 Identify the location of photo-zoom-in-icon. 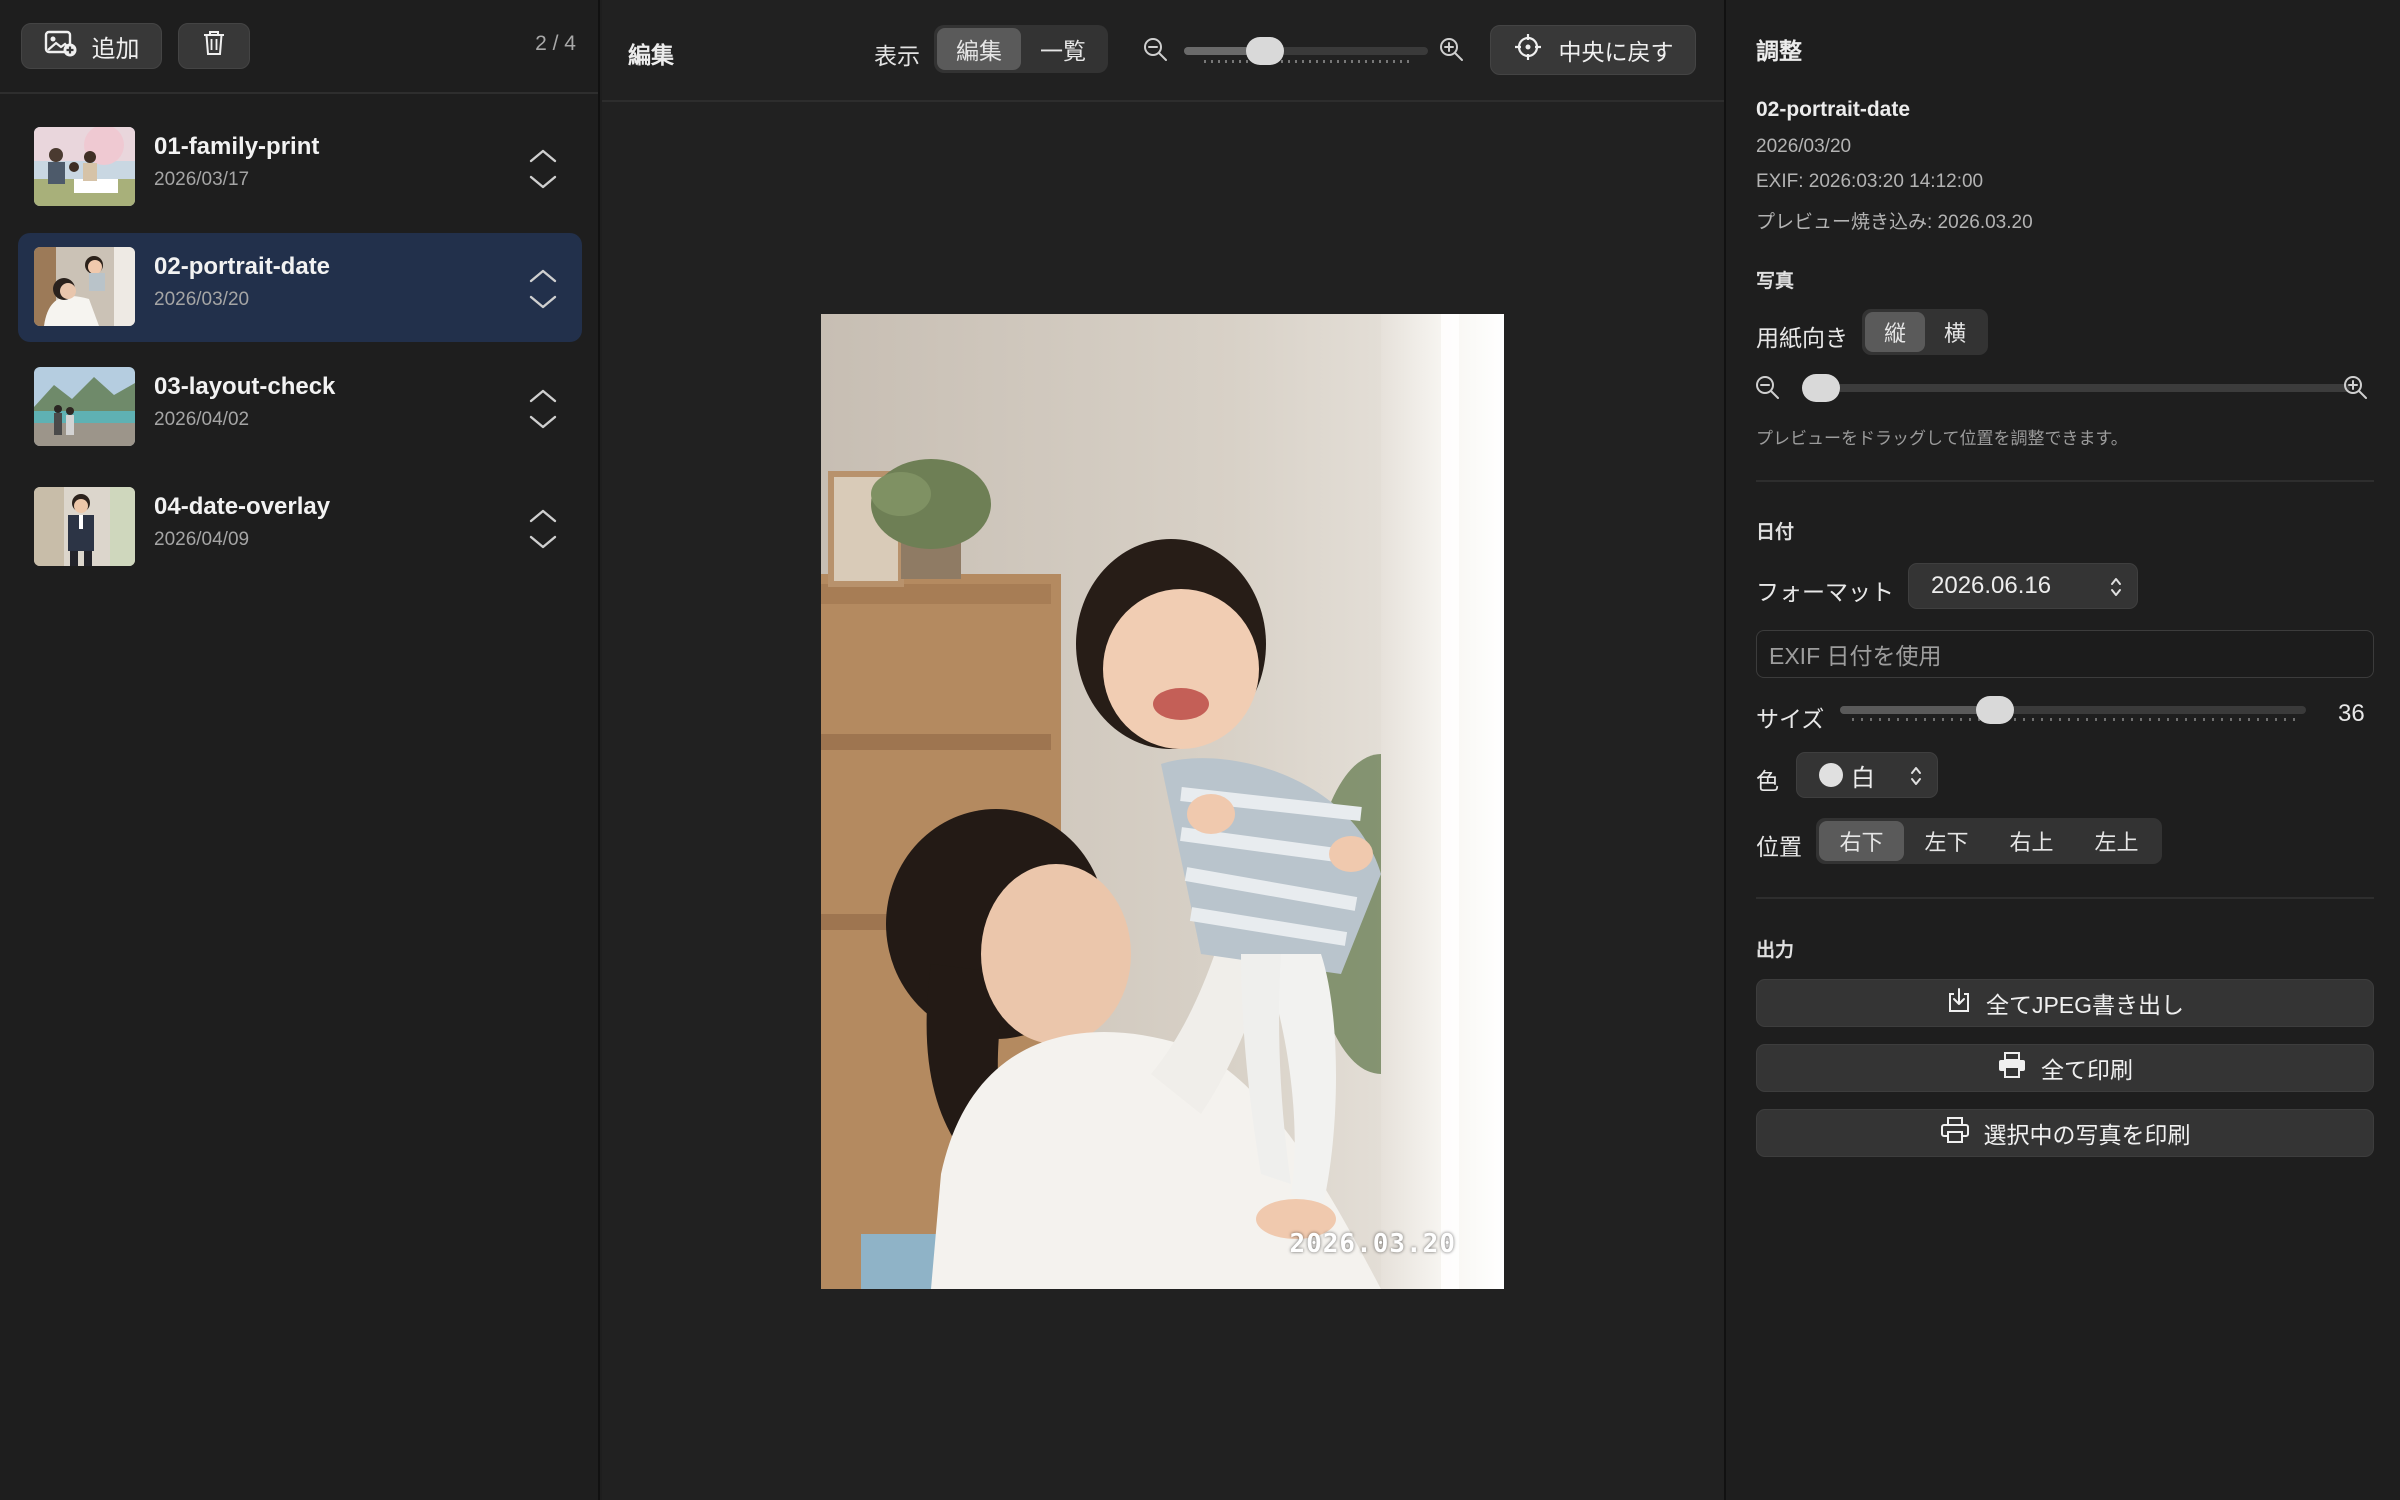
(2356, 390).